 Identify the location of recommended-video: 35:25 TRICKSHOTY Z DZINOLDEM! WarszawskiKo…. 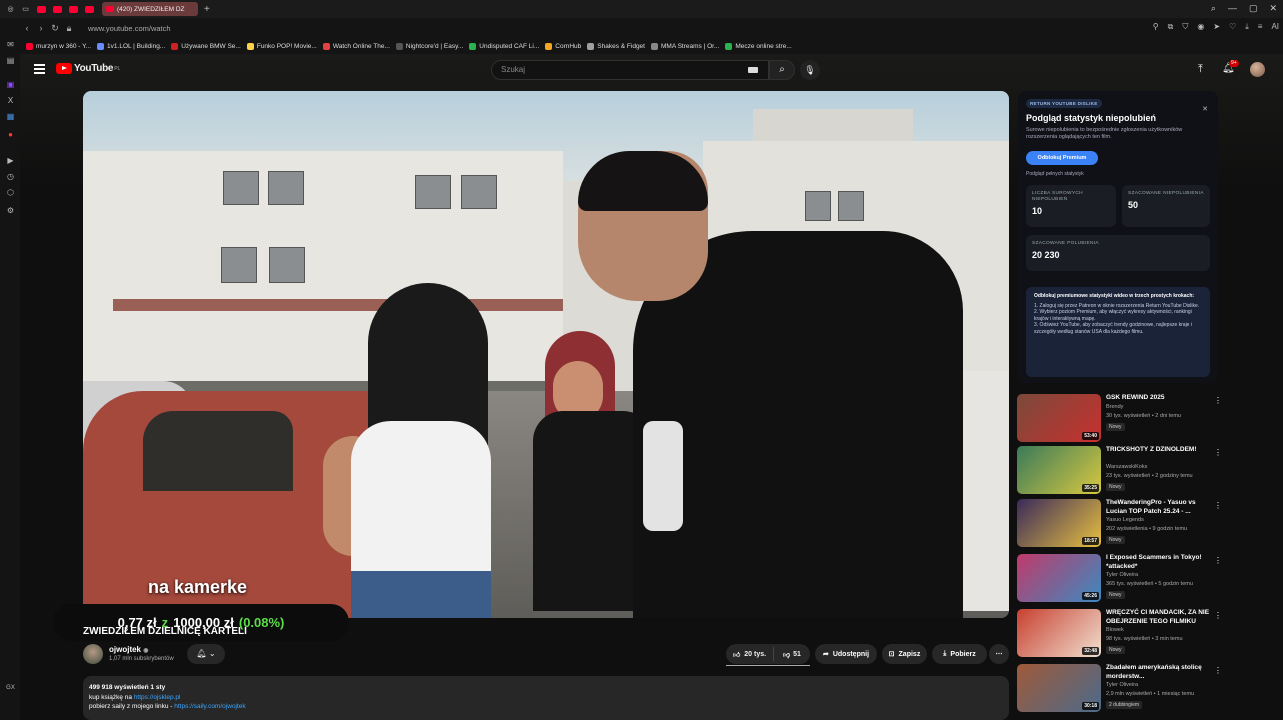
(1119, 471).